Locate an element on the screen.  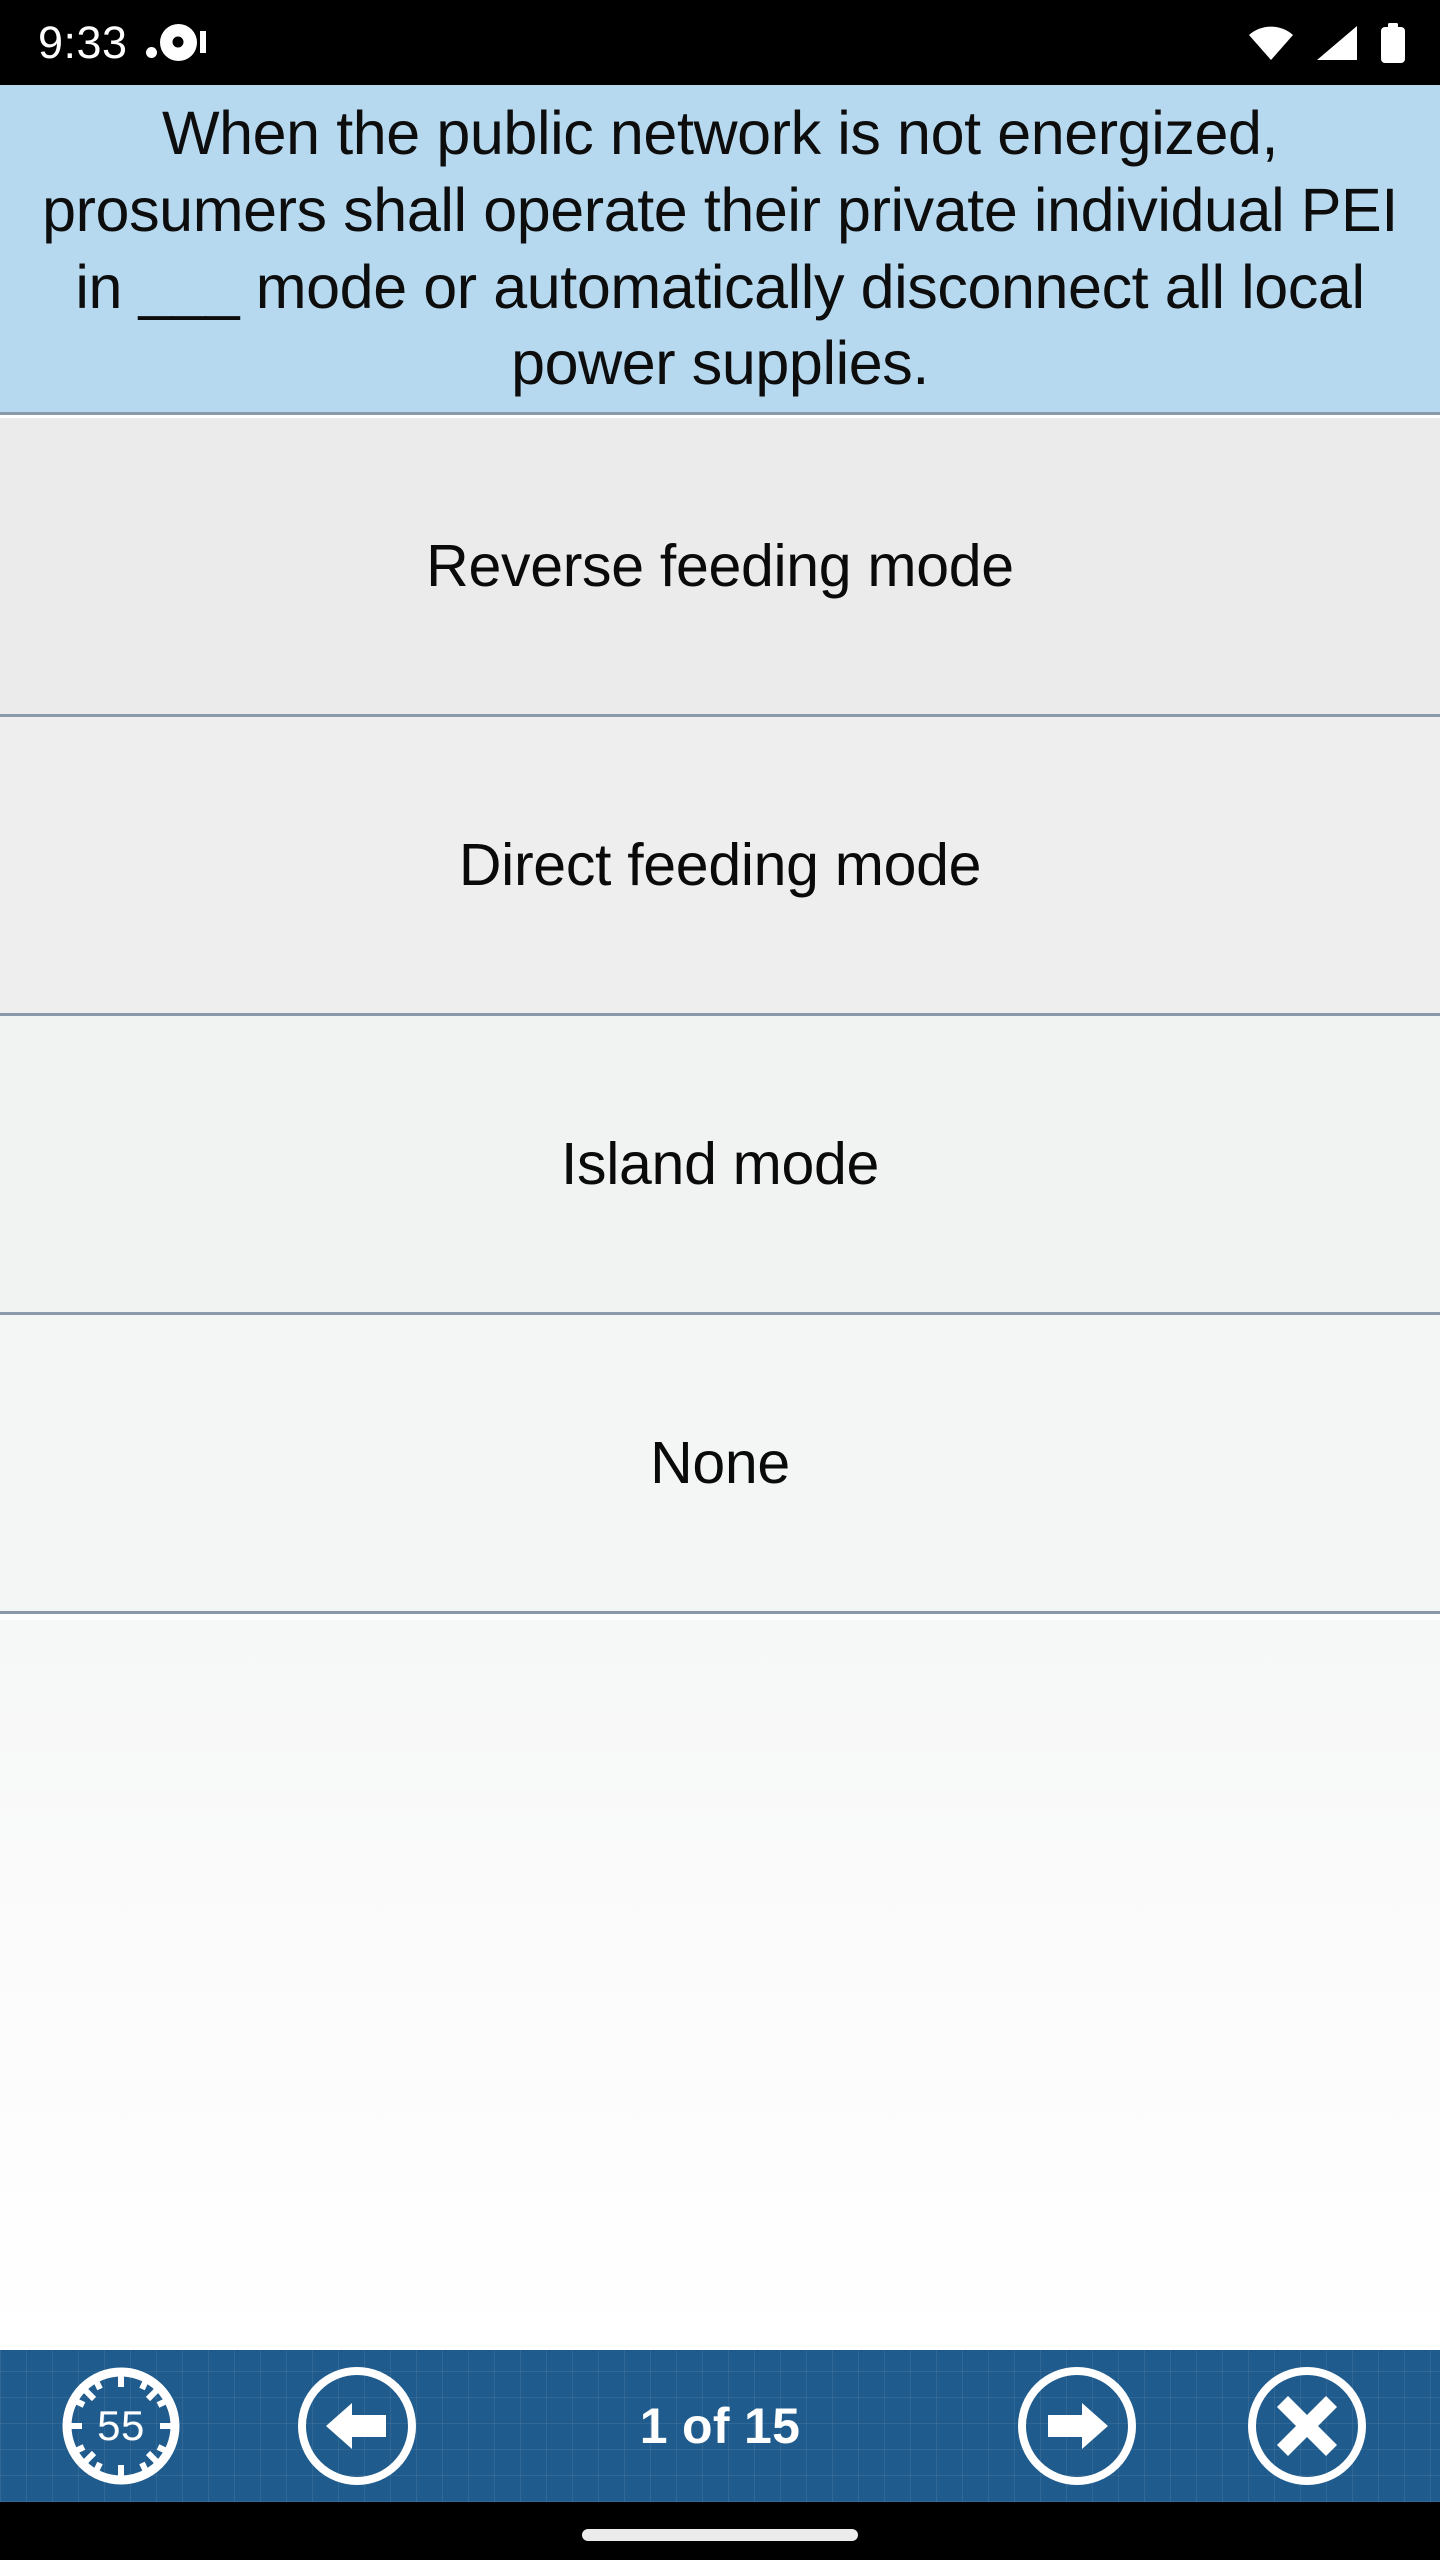
answer-option-2: Direct feeding mode is located at coordinates (720, 866).